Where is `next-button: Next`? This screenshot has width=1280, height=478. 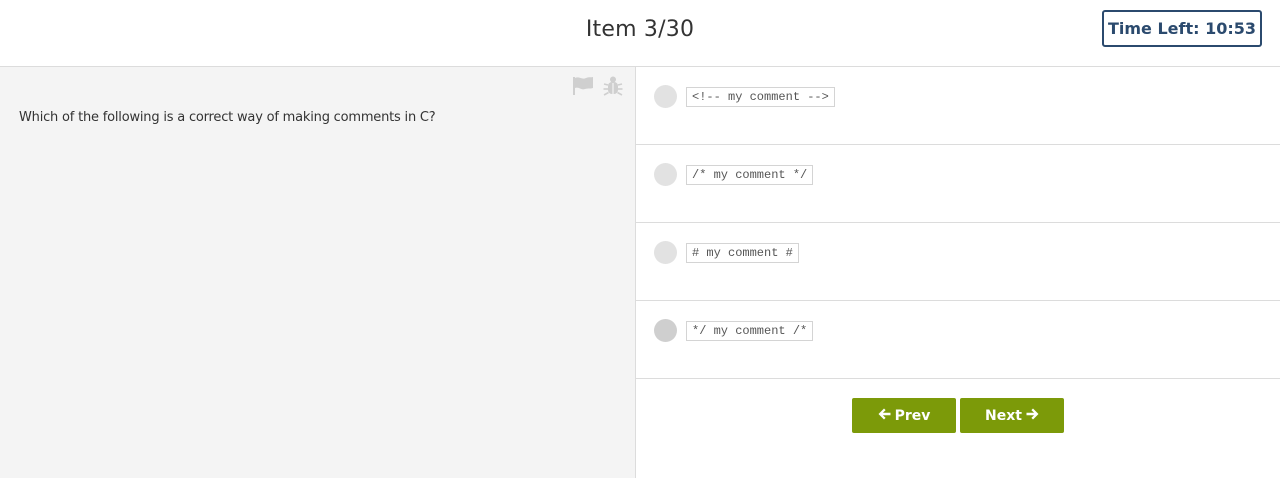 next-button: Next is located at coordinates (1012, 415).